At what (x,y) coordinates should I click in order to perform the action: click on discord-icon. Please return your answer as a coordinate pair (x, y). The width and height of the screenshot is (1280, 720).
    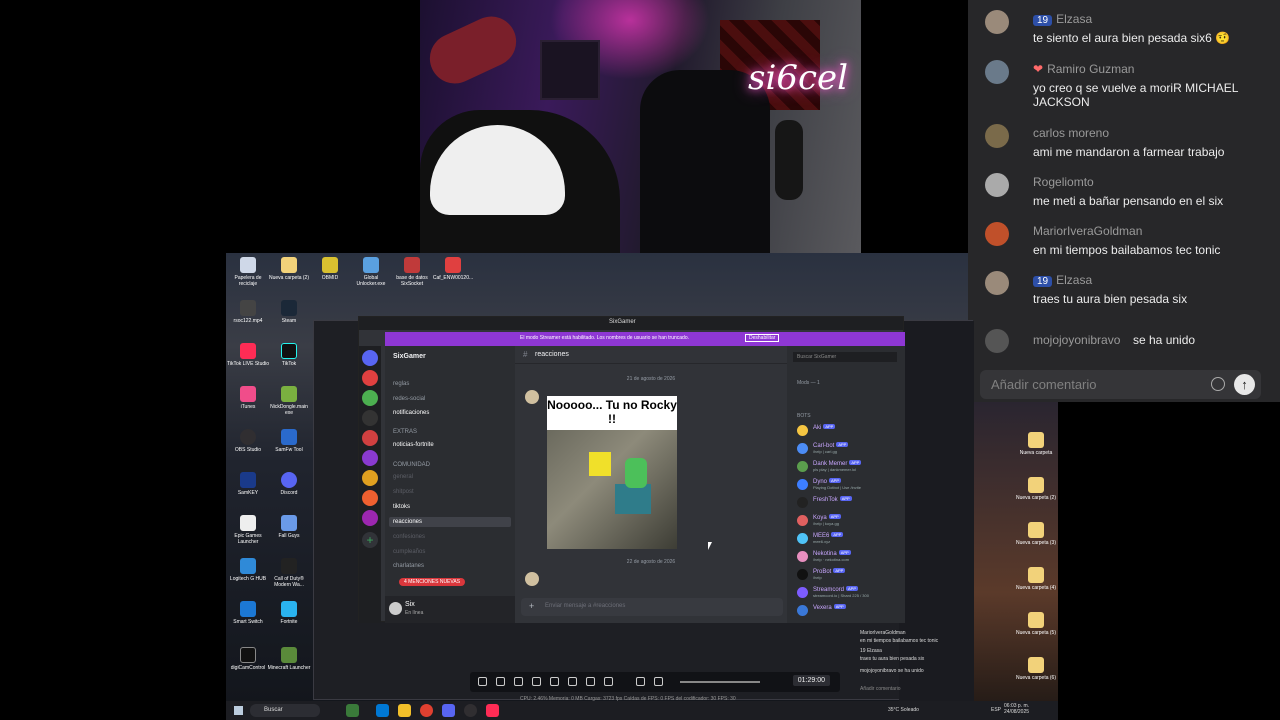
    Looking at the image, I should click on (448, 710).